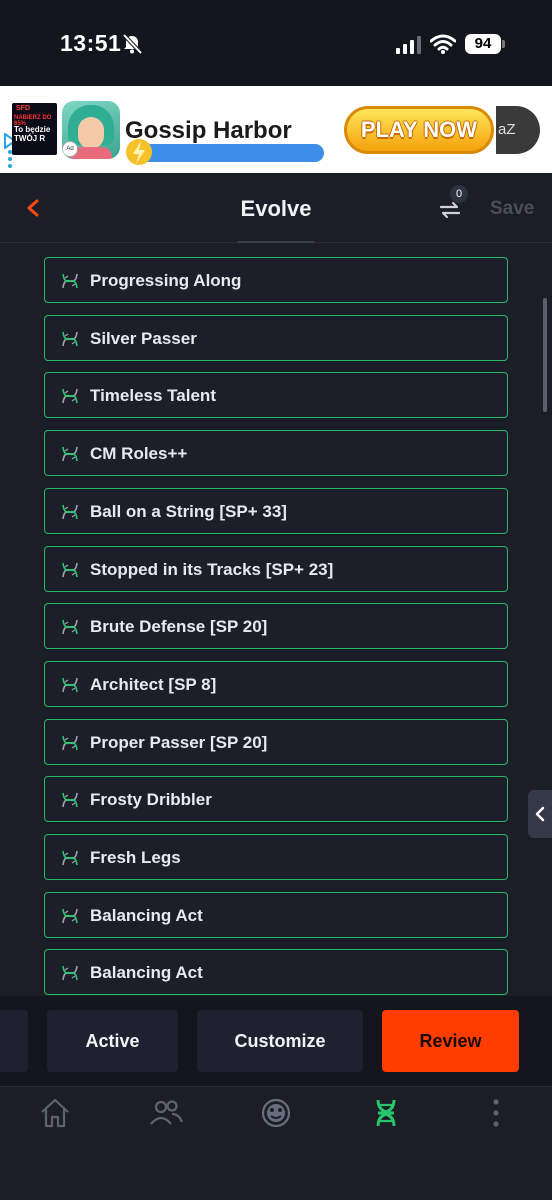 The image size is (552, 1200). Describe the element at coordinates (496, 1113) in the screenshot. I see `more-icon` at that location.